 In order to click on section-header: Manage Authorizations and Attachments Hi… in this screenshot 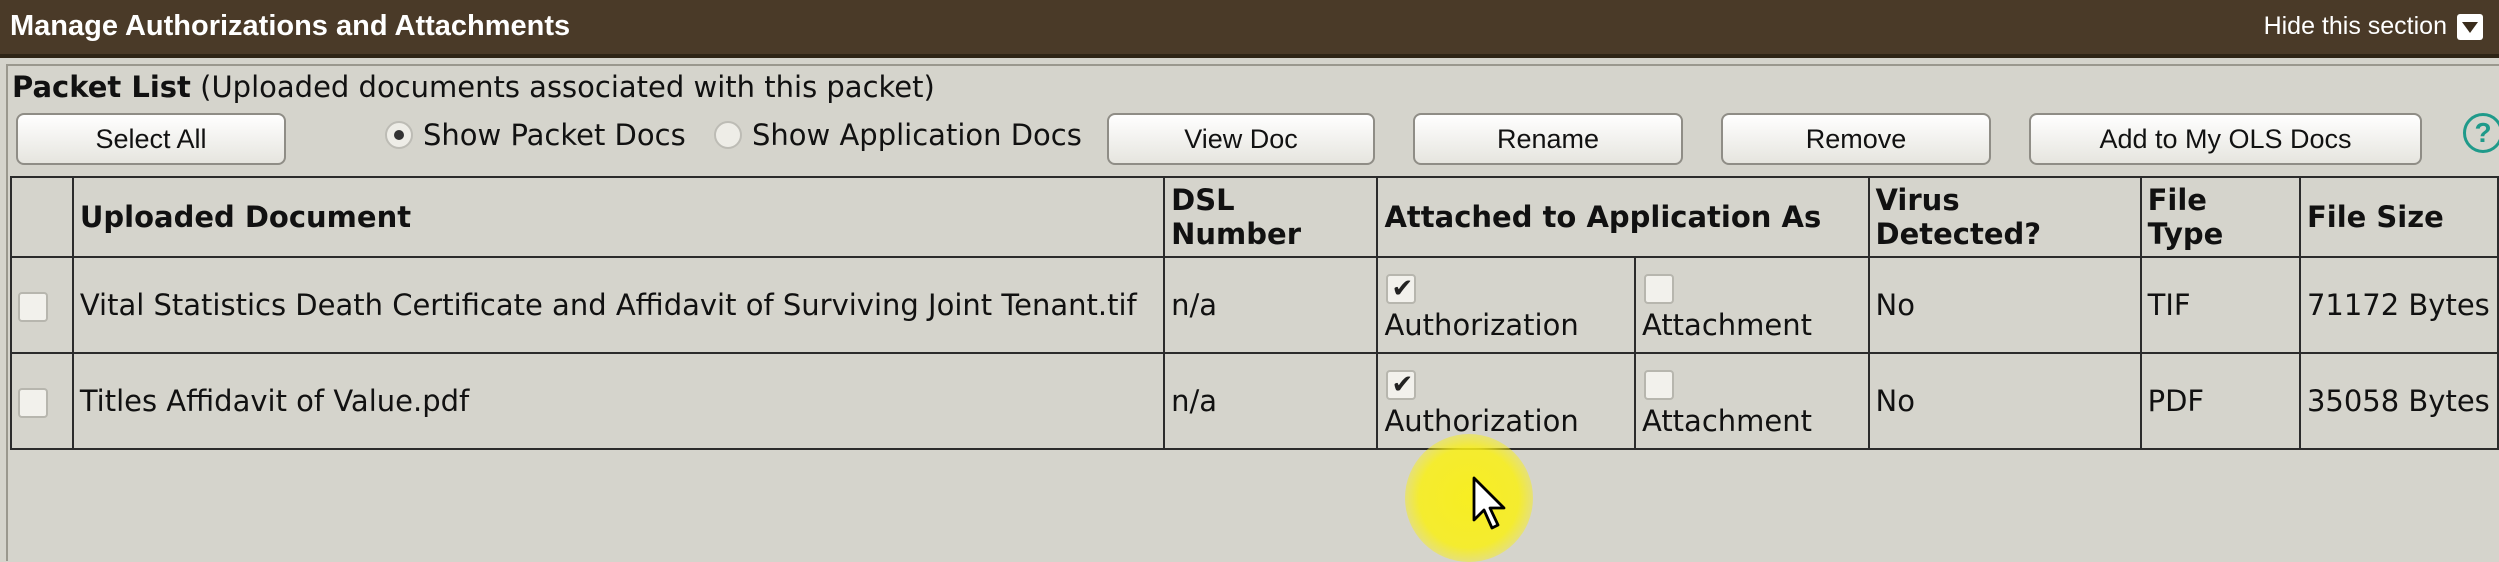, I will do `click(1249, 29)`.